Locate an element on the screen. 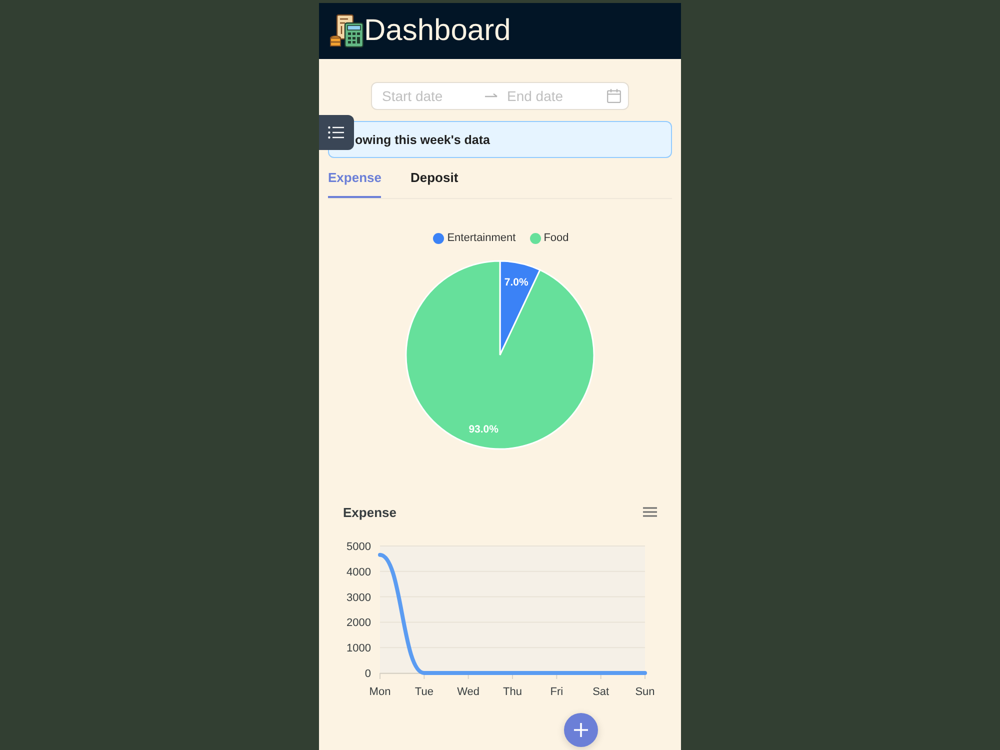  legend-label: Food is located at coordinates (556, 238).